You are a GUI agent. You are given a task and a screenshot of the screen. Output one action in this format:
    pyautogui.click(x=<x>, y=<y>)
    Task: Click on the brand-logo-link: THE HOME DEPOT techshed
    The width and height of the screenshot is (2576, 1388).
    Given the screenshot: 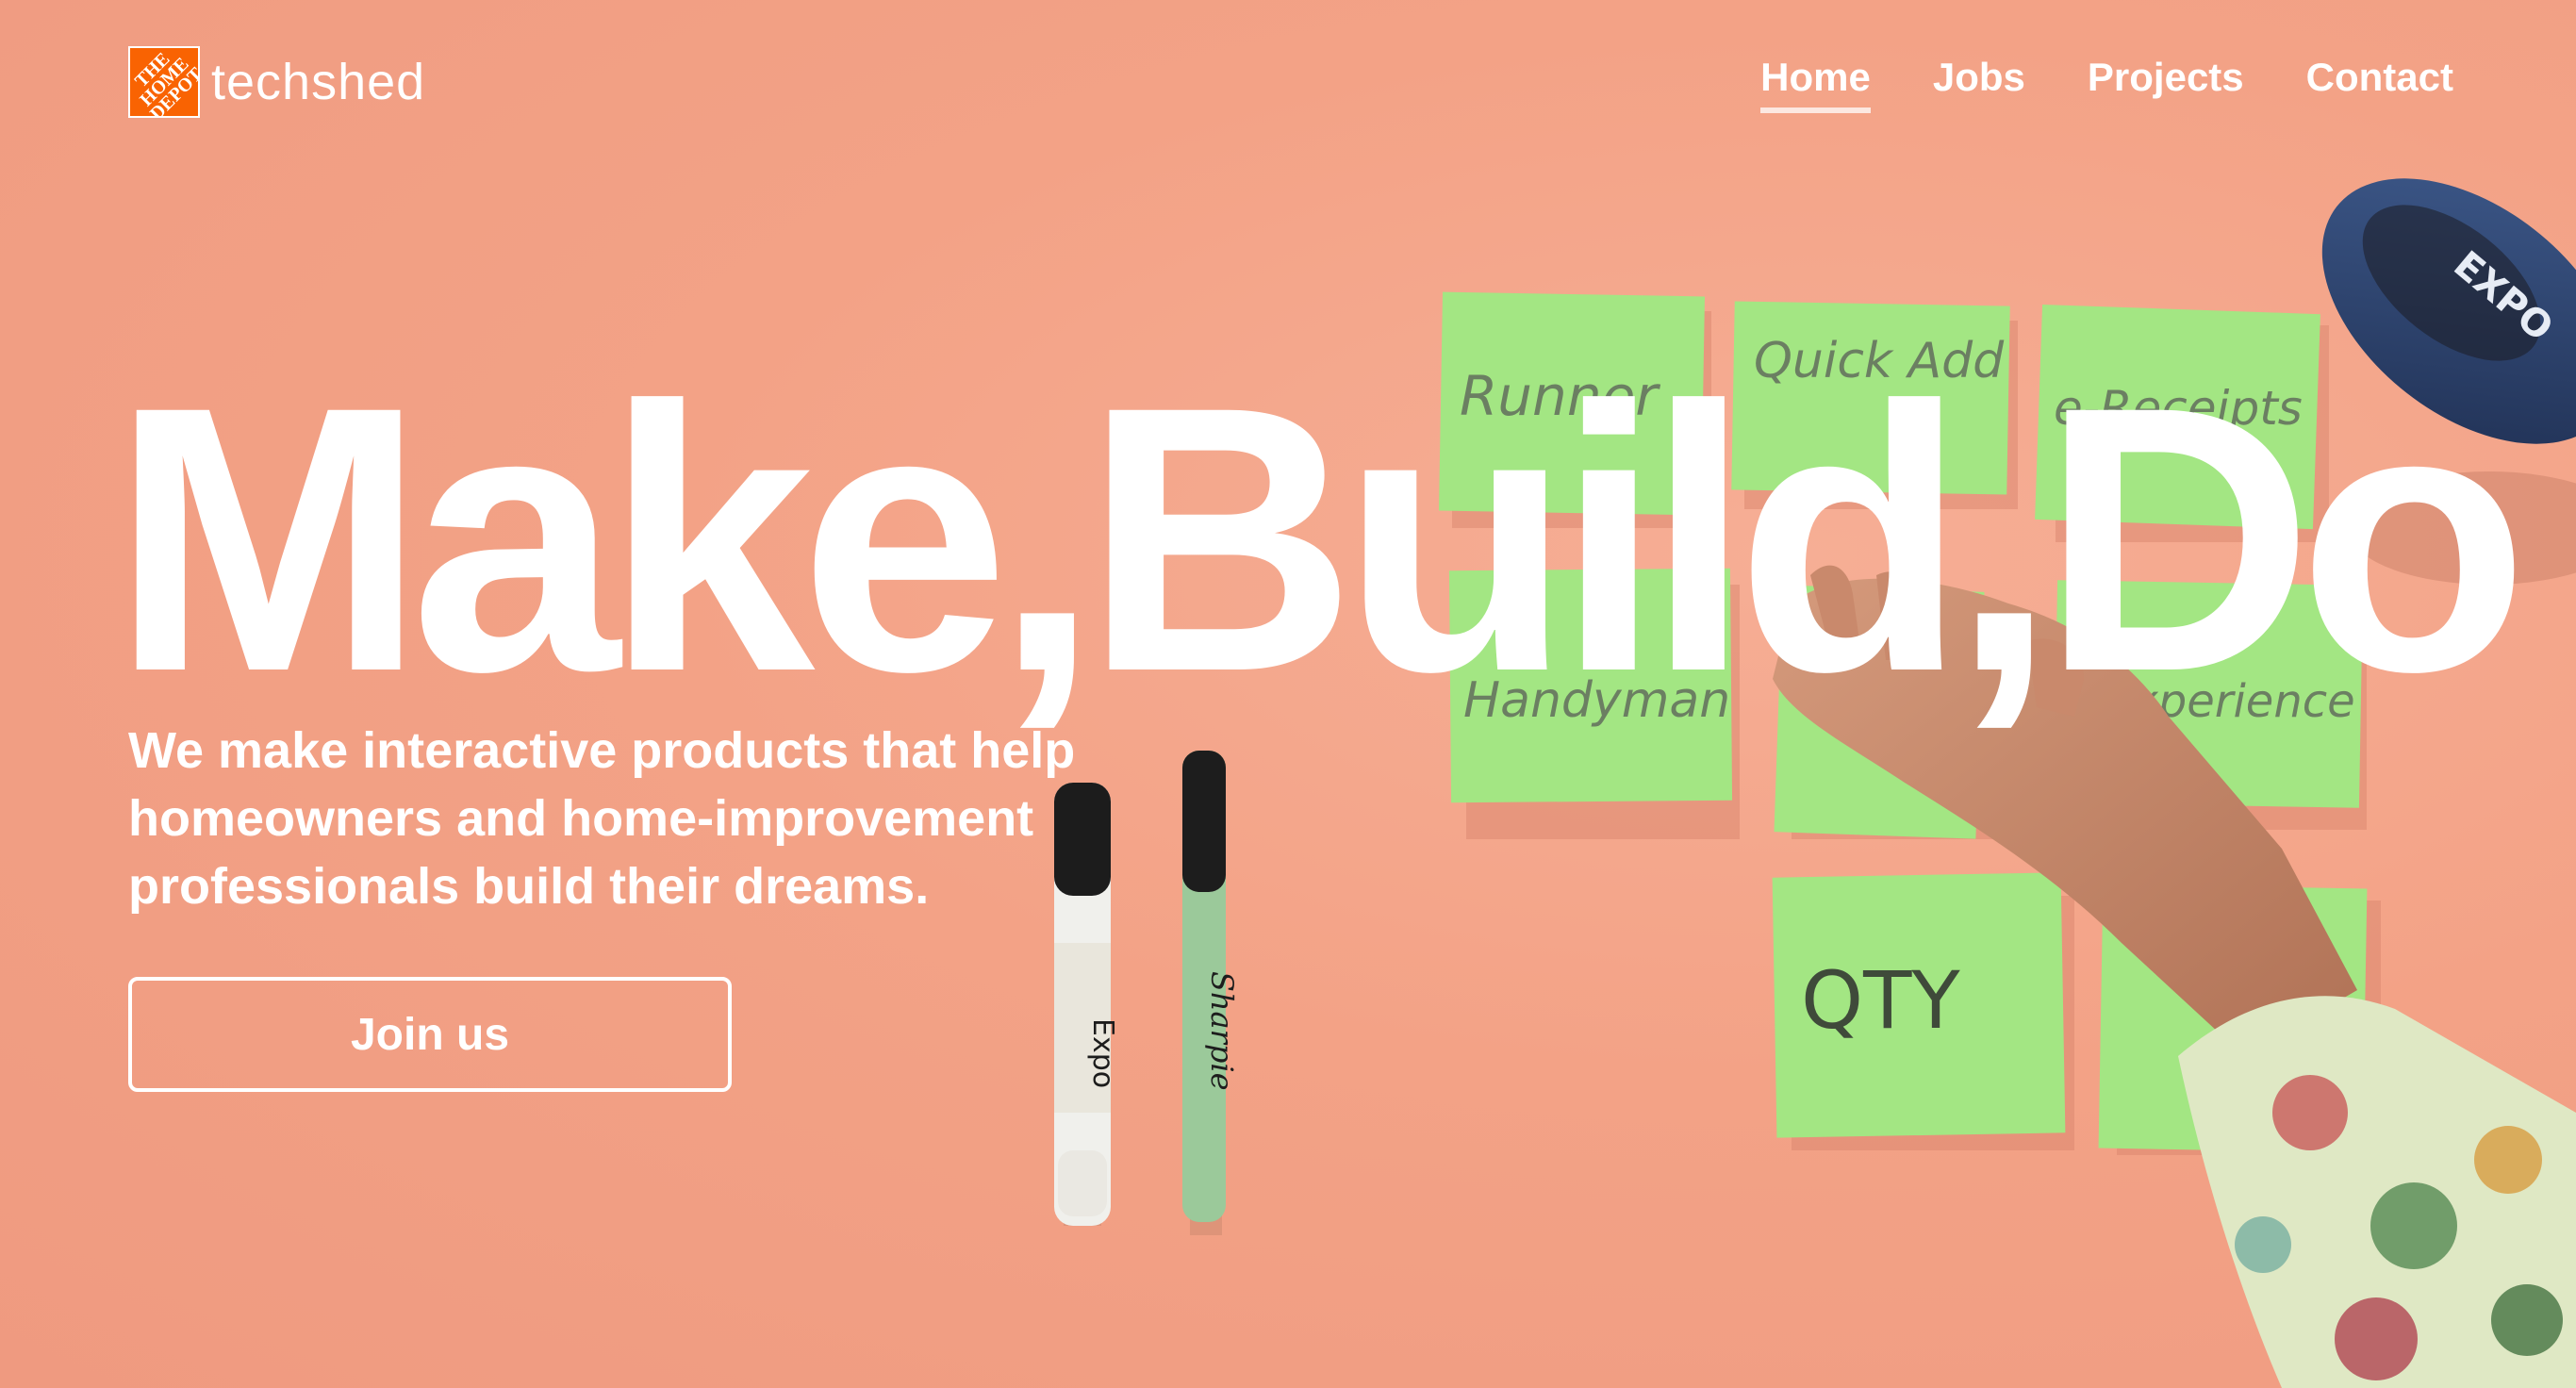 What is the action you would take?
    pyautogui.click(x=276, y=82)
    